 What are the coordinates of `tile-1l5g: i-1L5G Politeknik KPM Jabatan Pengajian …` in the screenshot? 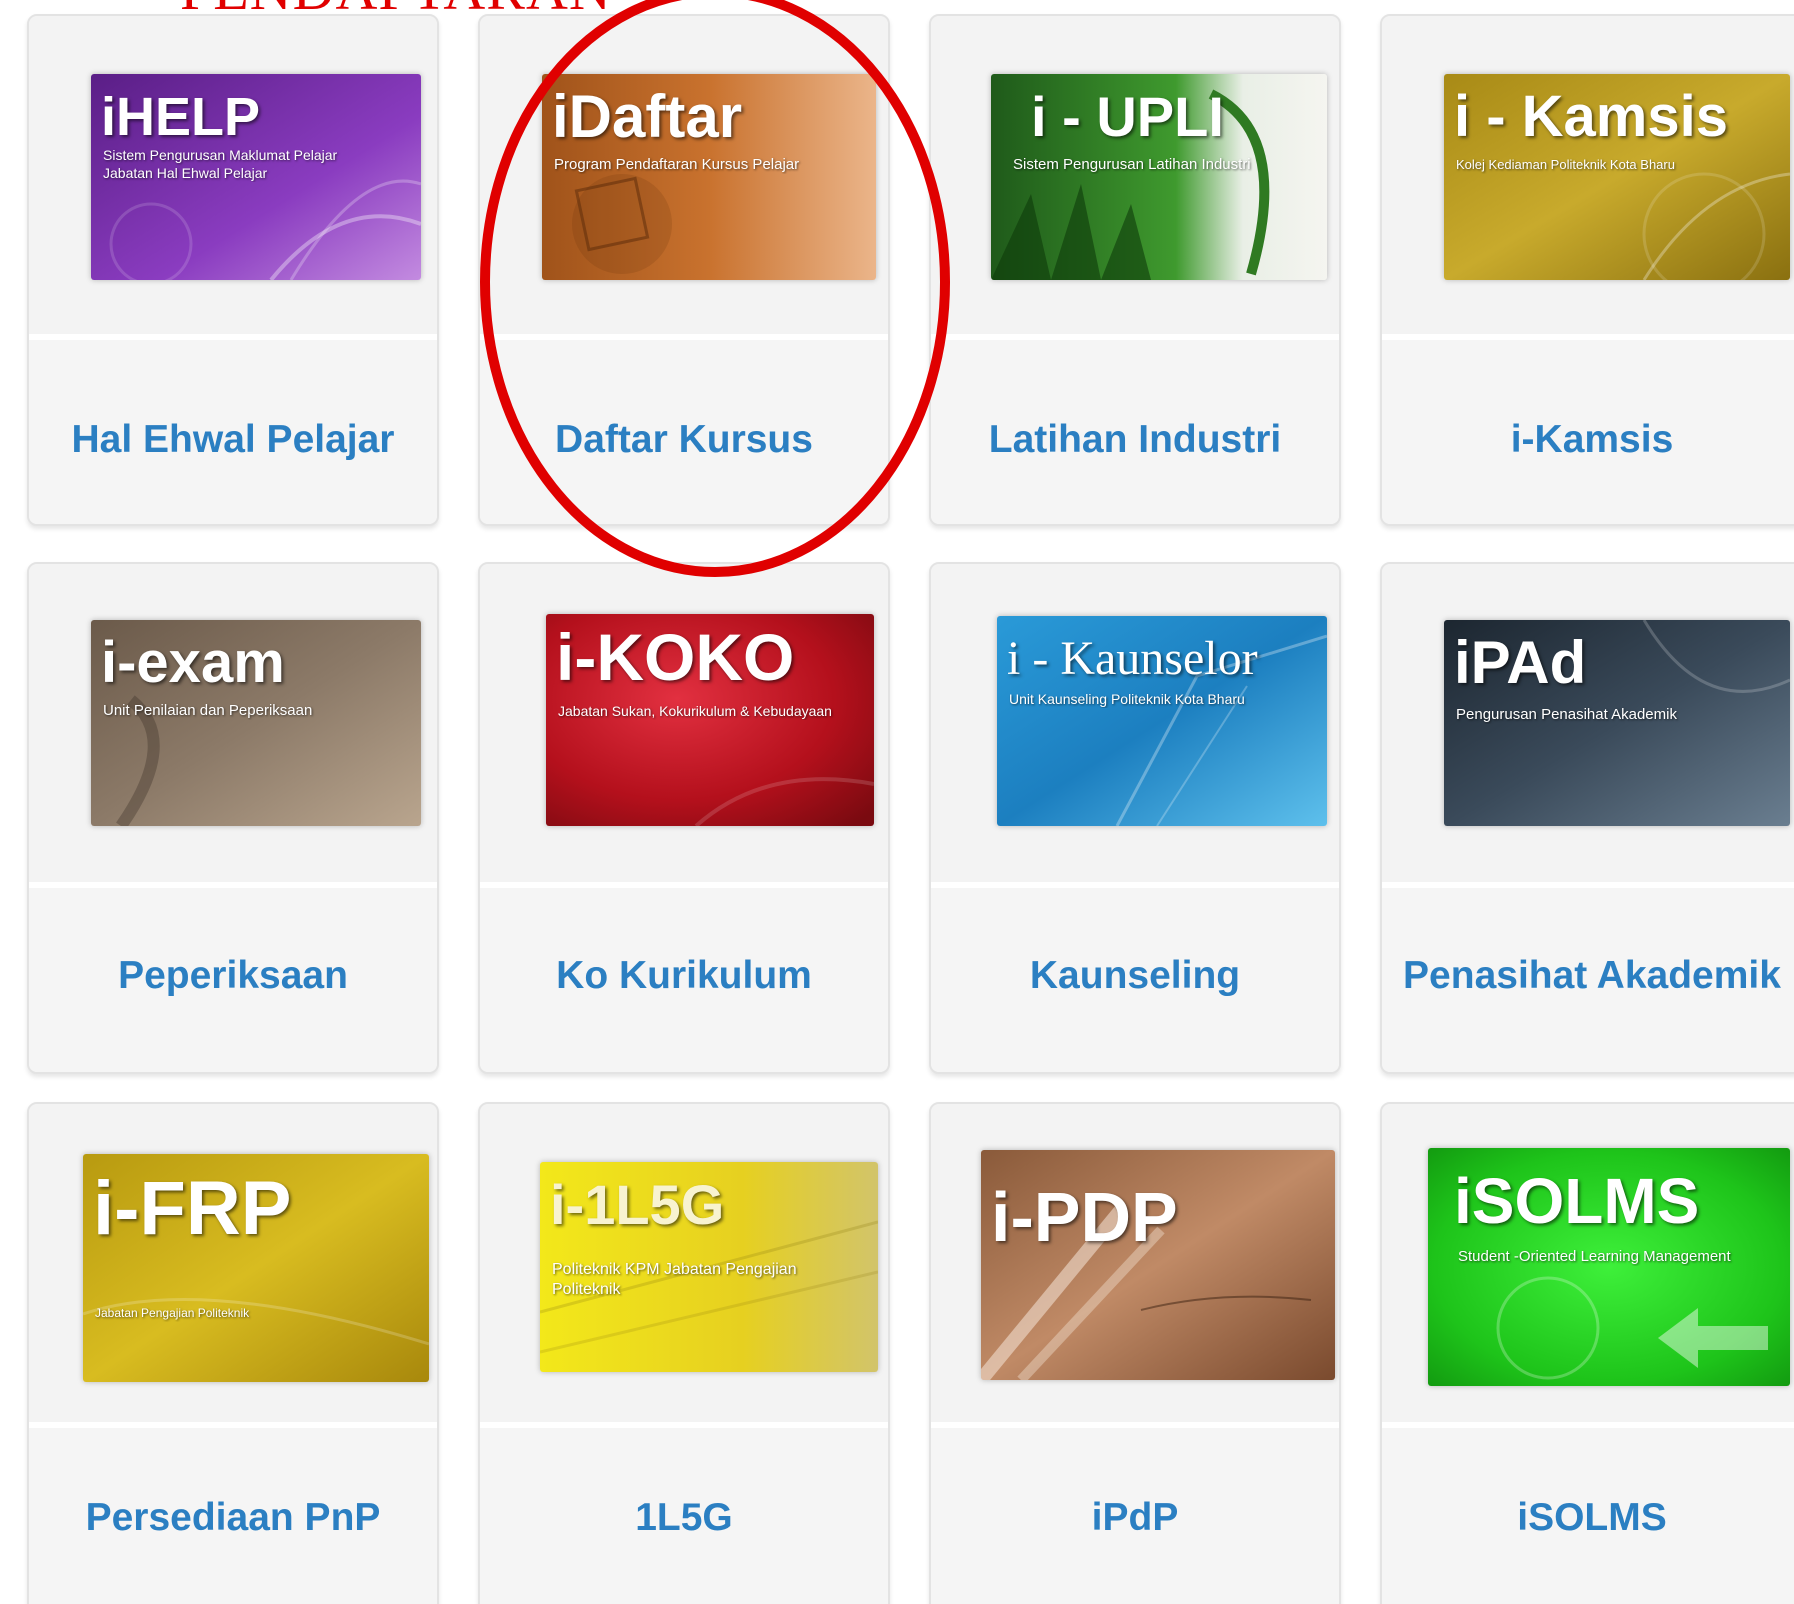 It's located at (684, 1353).